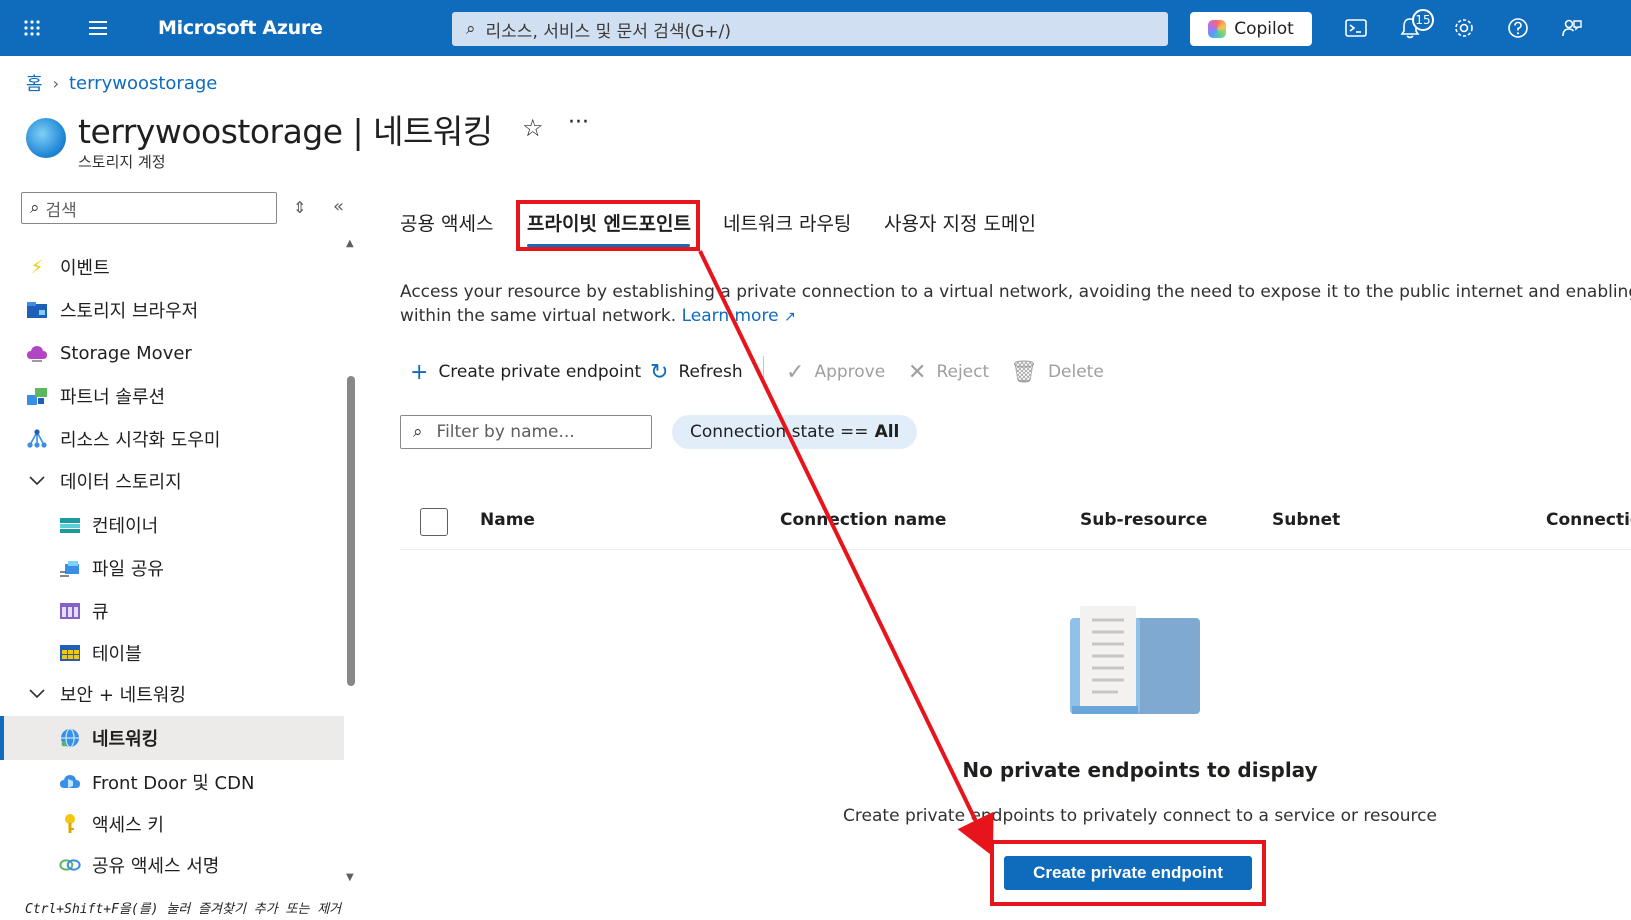  I want to click on breadcrumb-home: 홈, so click(34, 83).